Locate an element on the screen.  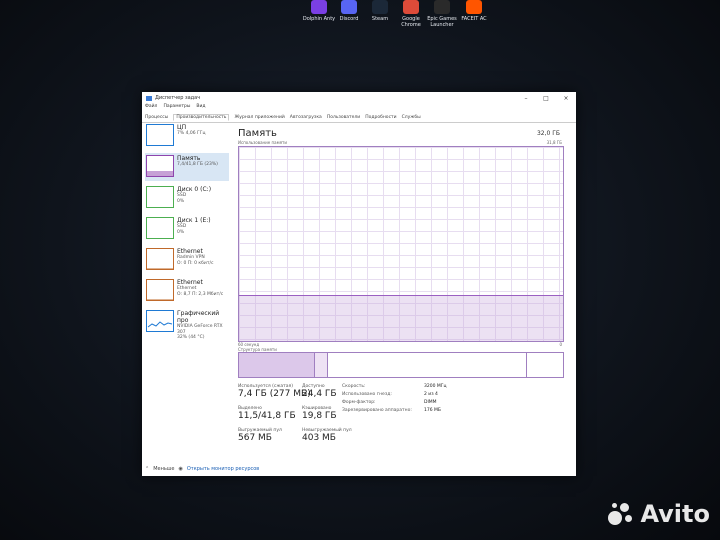
composition-modified is located at coordinates (321, 365).